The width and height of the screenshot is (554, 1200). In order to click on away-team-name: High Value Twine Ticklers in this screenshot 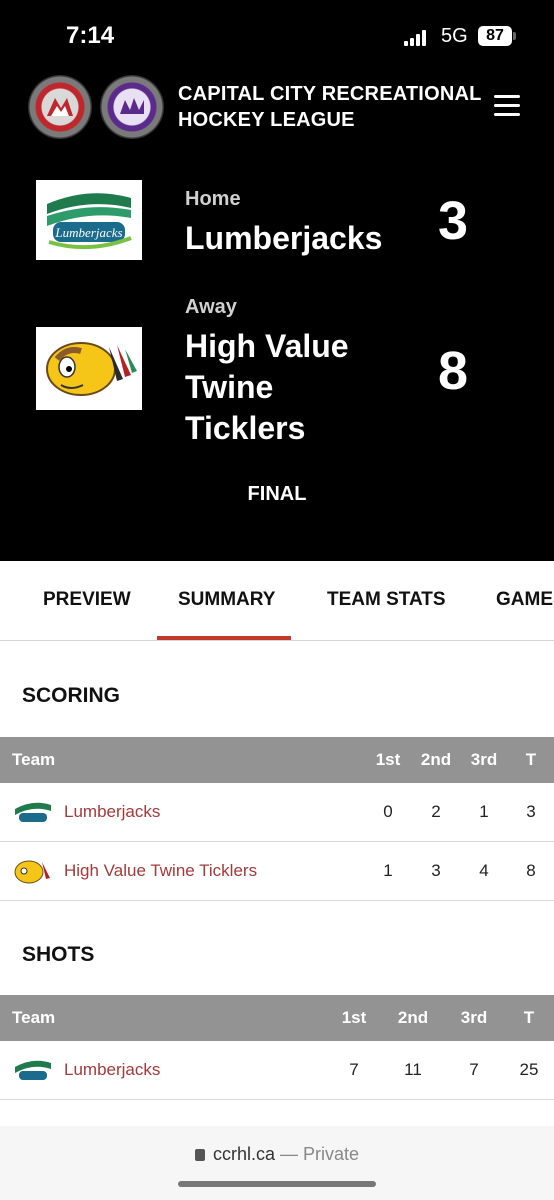, I will do `click(290, 387)`.